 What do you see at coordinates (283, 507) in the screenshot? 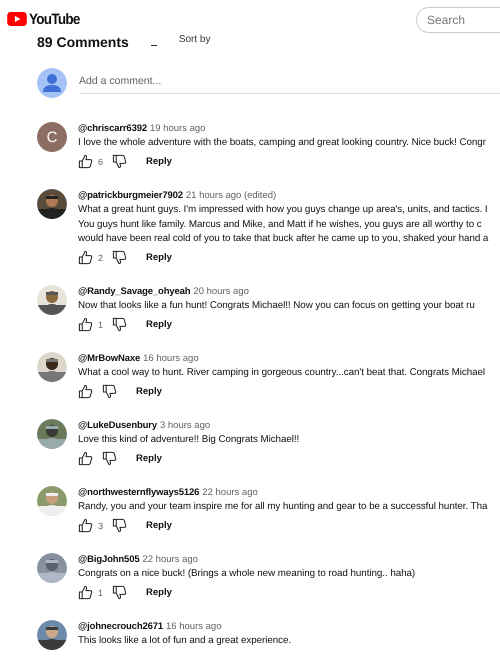
I see `comment-text: Randy, you and your team inspire me for all my hunting and gear to be a successful hunter. Tha` at bounding box center [283, 507].